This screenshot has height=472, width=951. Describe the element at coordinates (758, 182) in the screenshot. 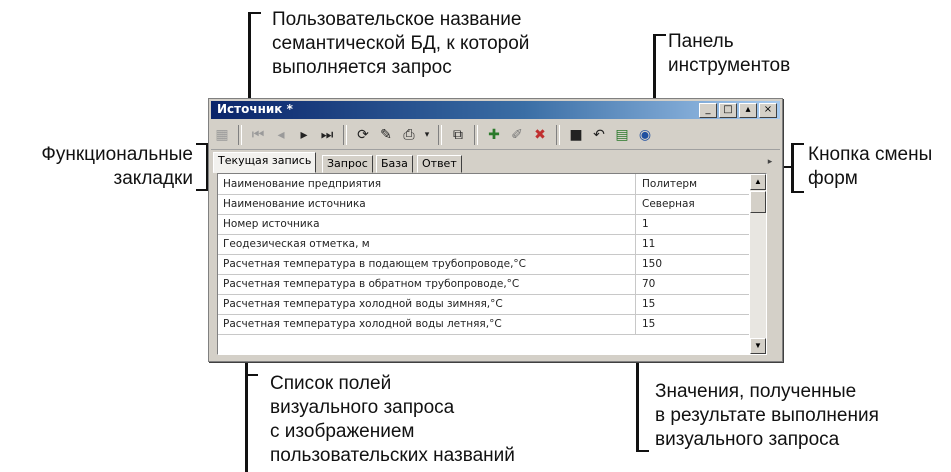

I see `scroll-up-icon: ▲` at that location.